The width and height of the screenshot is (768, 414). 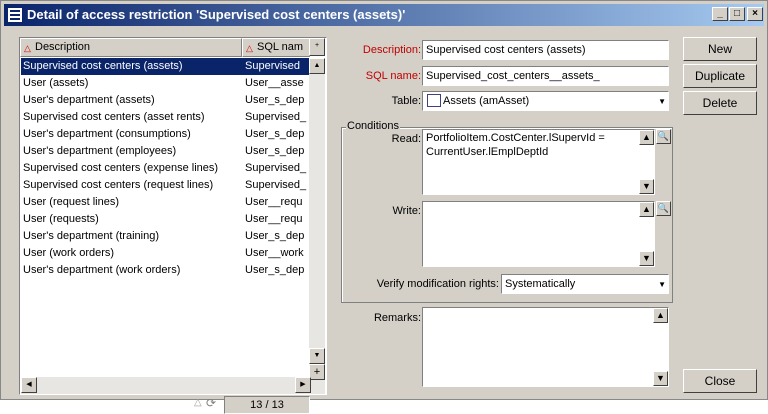 What do you see at coordinates (545, 347) in the screenshot?
I see `remarks-field: ▲ ▼` at bounding box center [545, 347].